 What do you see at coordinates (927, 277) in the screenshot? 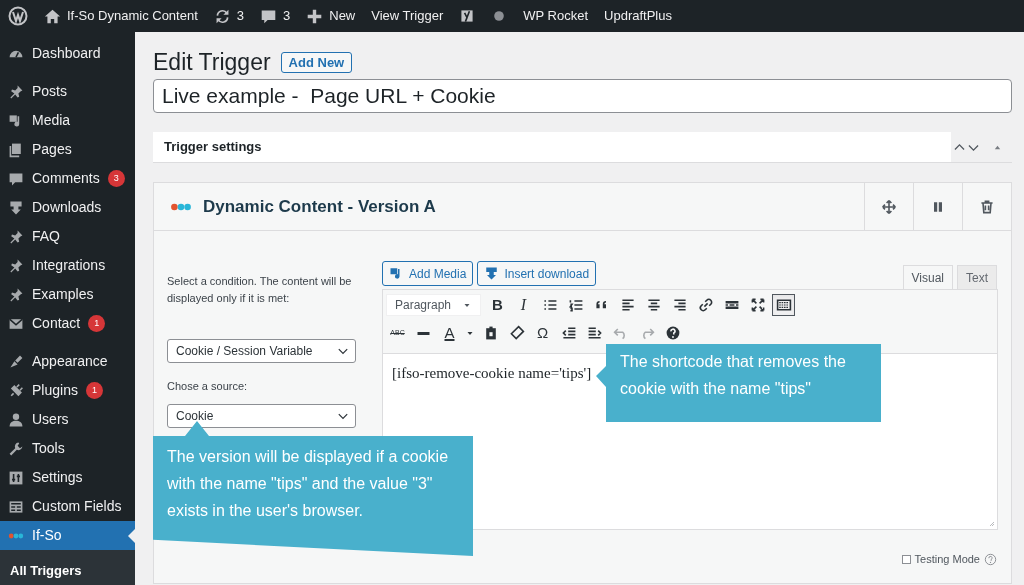
I see `editor-tab: Visual` at bounding box center [927, 277].